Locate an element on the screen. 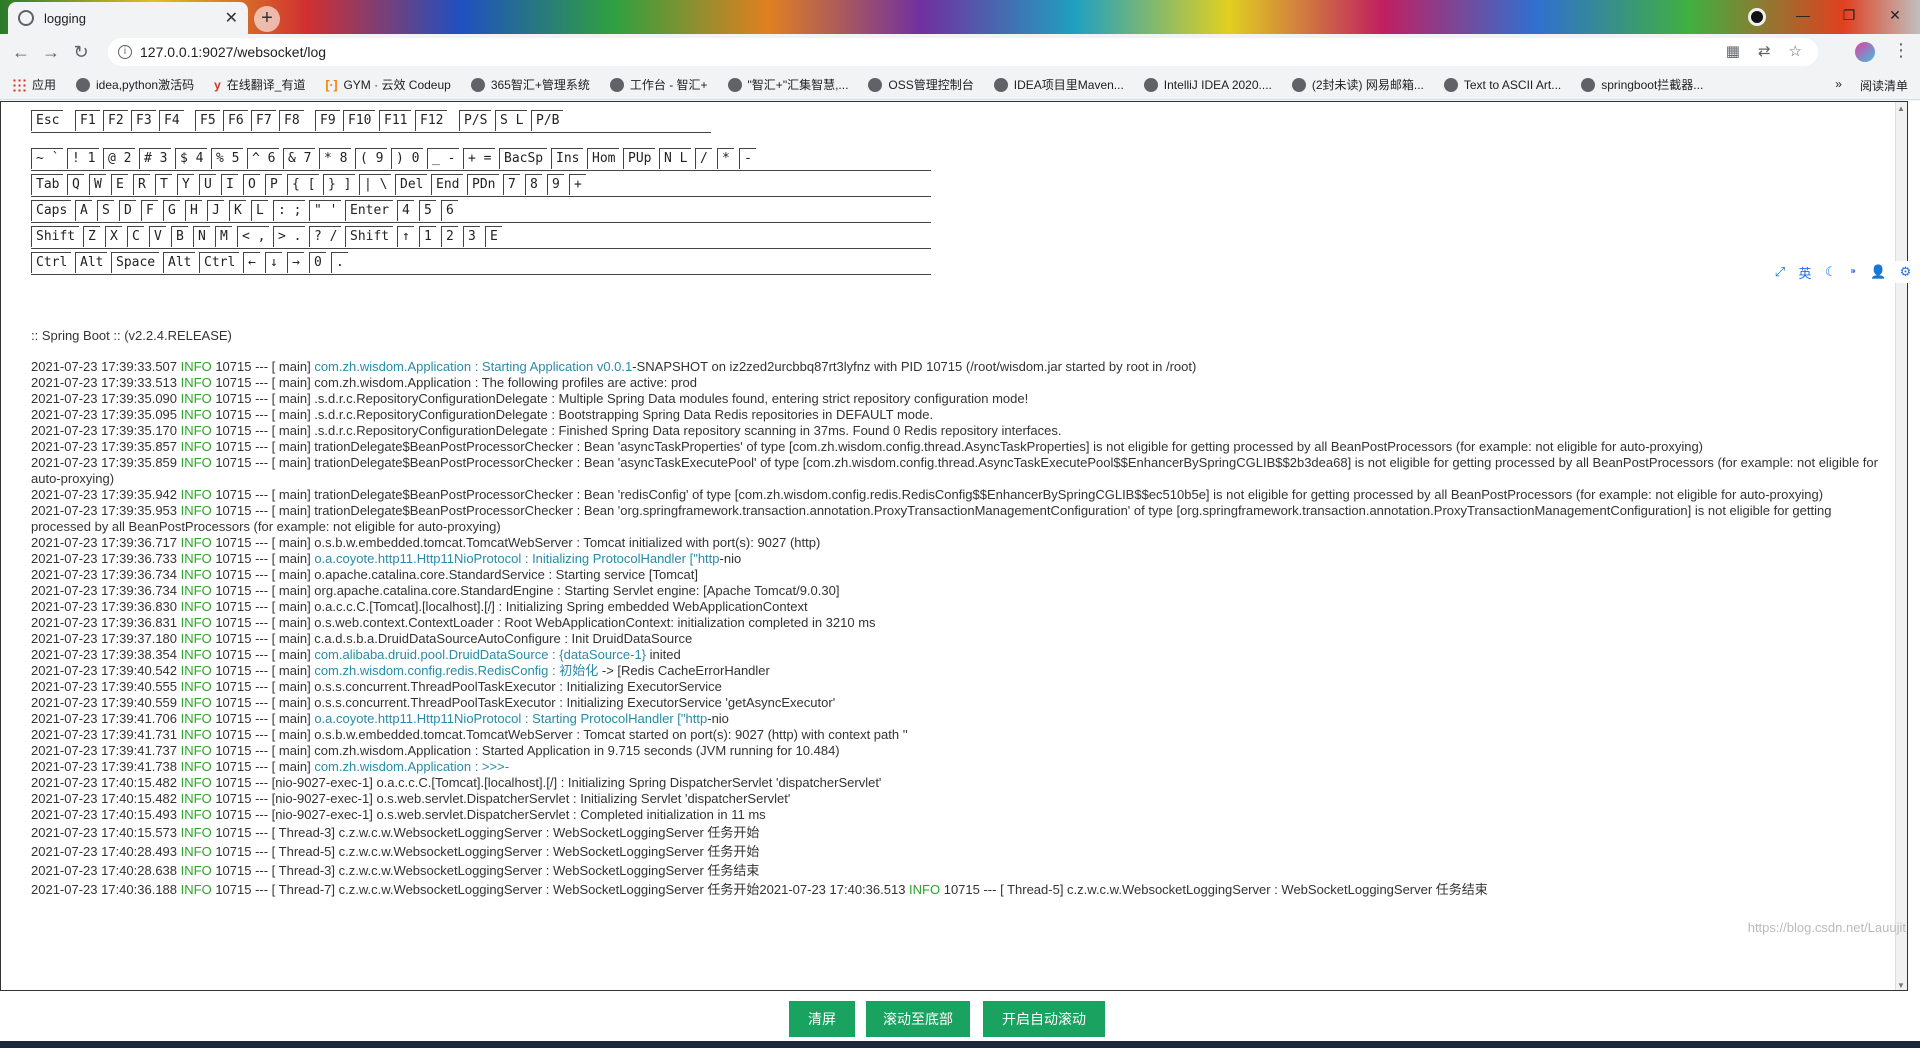  punctuation-icon: ⁍ is located at coordinates (1853, 272).